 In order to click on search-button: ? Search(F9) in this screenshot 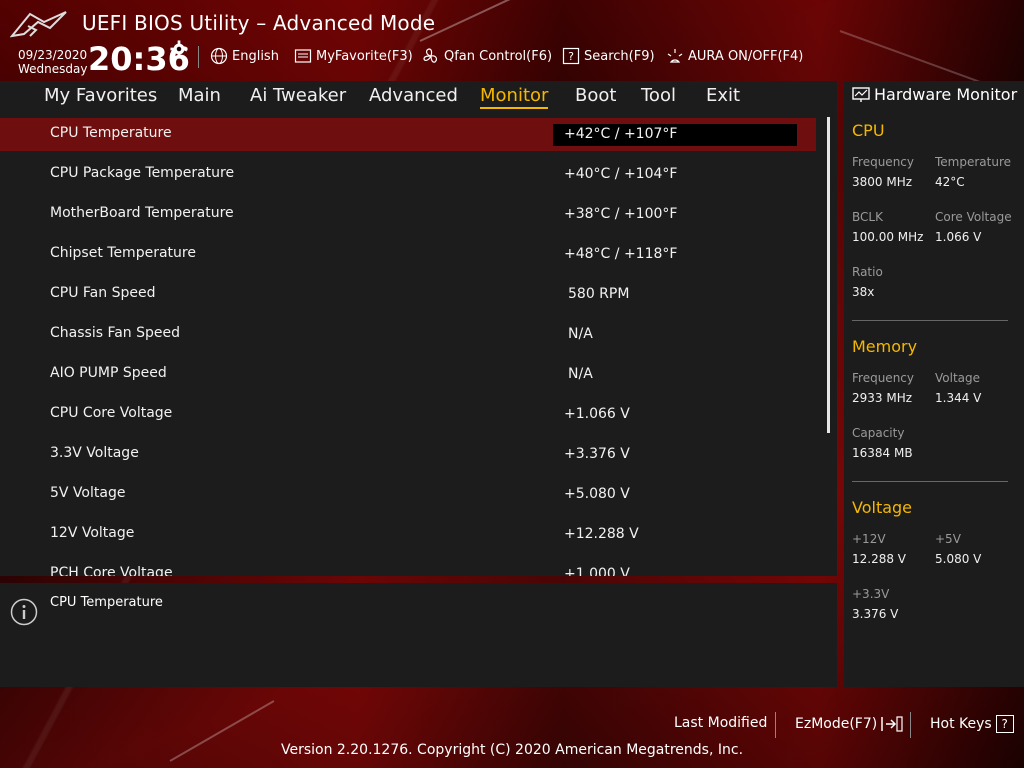, I will do `click(608, 56)`.